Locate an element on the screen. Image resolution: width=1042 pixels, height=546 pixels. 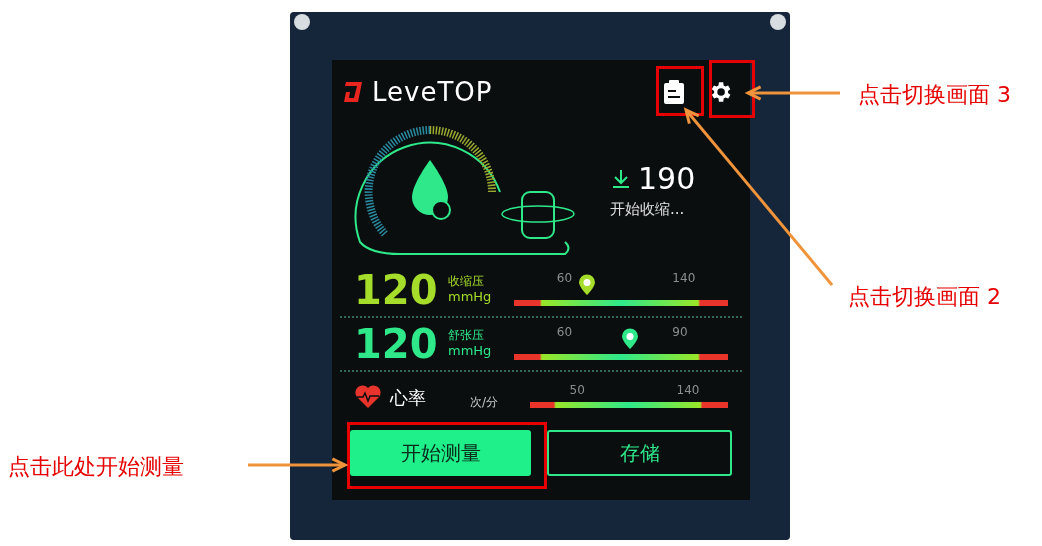
pressure-reading: 190 is located at coordinates (667, 178).